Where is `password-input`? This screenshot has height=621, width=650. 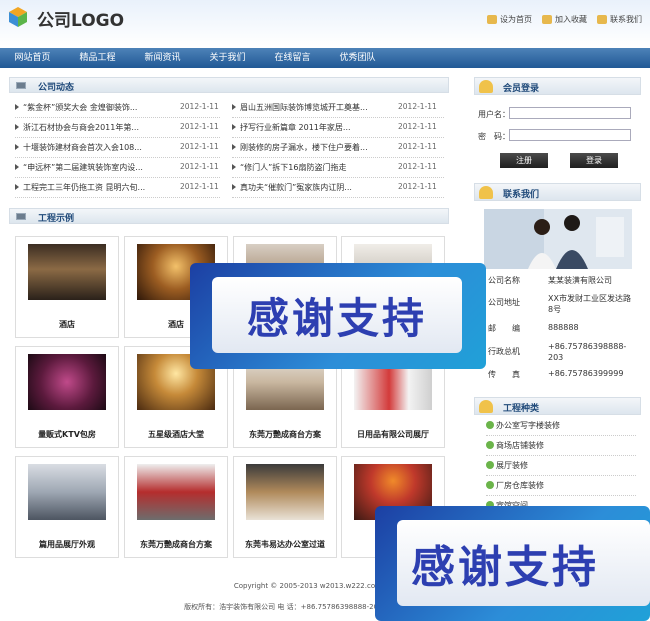
password-input is located at coordinates (570, 135).